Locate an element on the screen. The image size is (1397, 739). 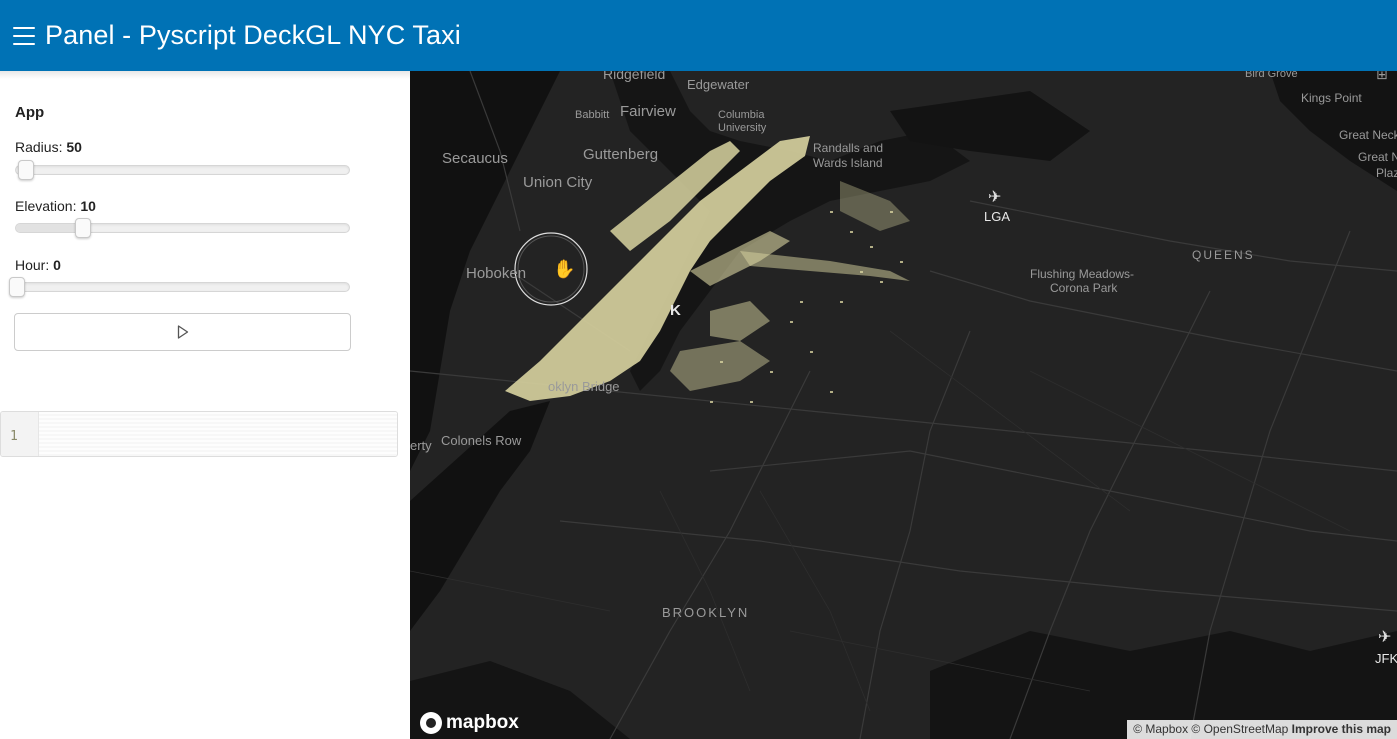
map-label-plaz: Plaz is located at coordinates (1386, 173).